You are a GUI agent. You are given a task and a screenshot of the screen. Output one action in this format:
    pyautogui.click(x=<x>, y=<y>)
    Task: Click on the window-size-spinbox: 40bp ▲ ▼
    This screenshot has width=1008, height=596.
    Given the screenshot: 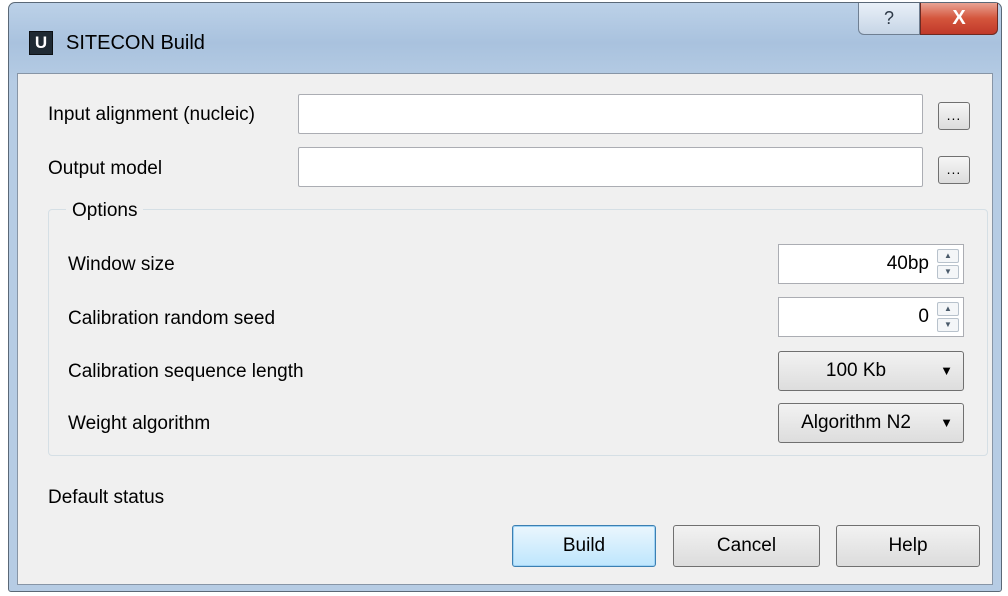 What is the action you would take?
    pyautogui.click(x=871, y=264)
    